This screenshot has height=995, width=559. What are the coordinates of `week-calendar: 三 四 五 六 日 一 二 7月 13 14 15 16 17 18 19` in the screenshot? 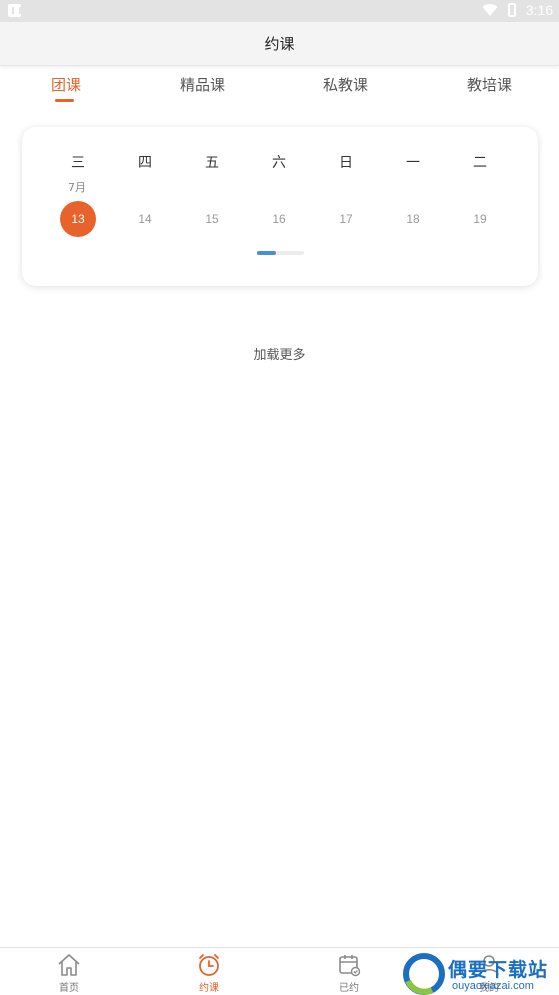 It's located at (280, 206).